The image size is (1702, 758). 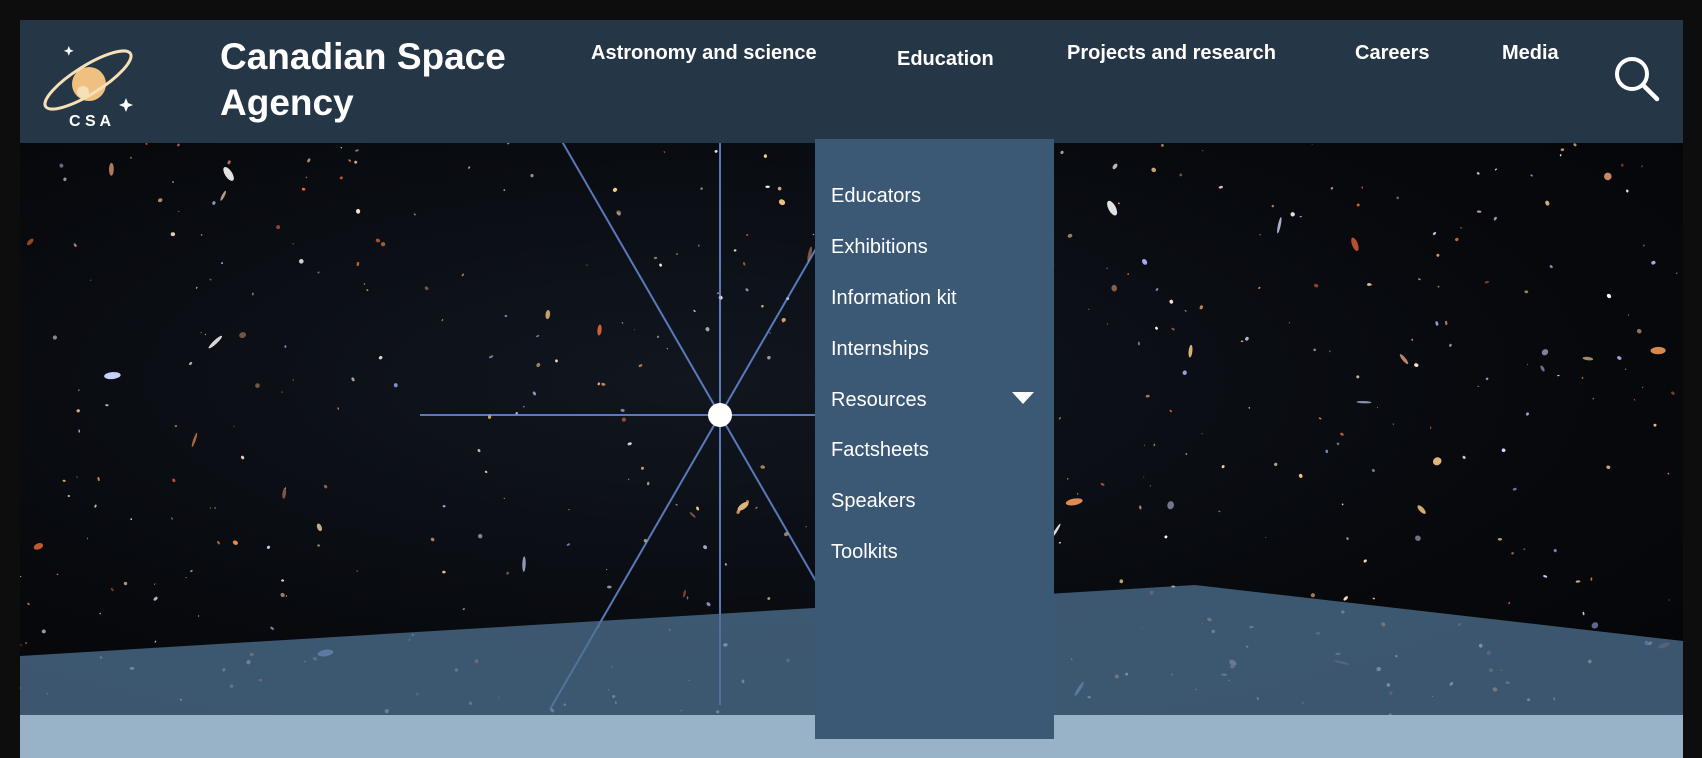 I want to click on site-title: Canadian Space Agency, so click(x=390, y=80).